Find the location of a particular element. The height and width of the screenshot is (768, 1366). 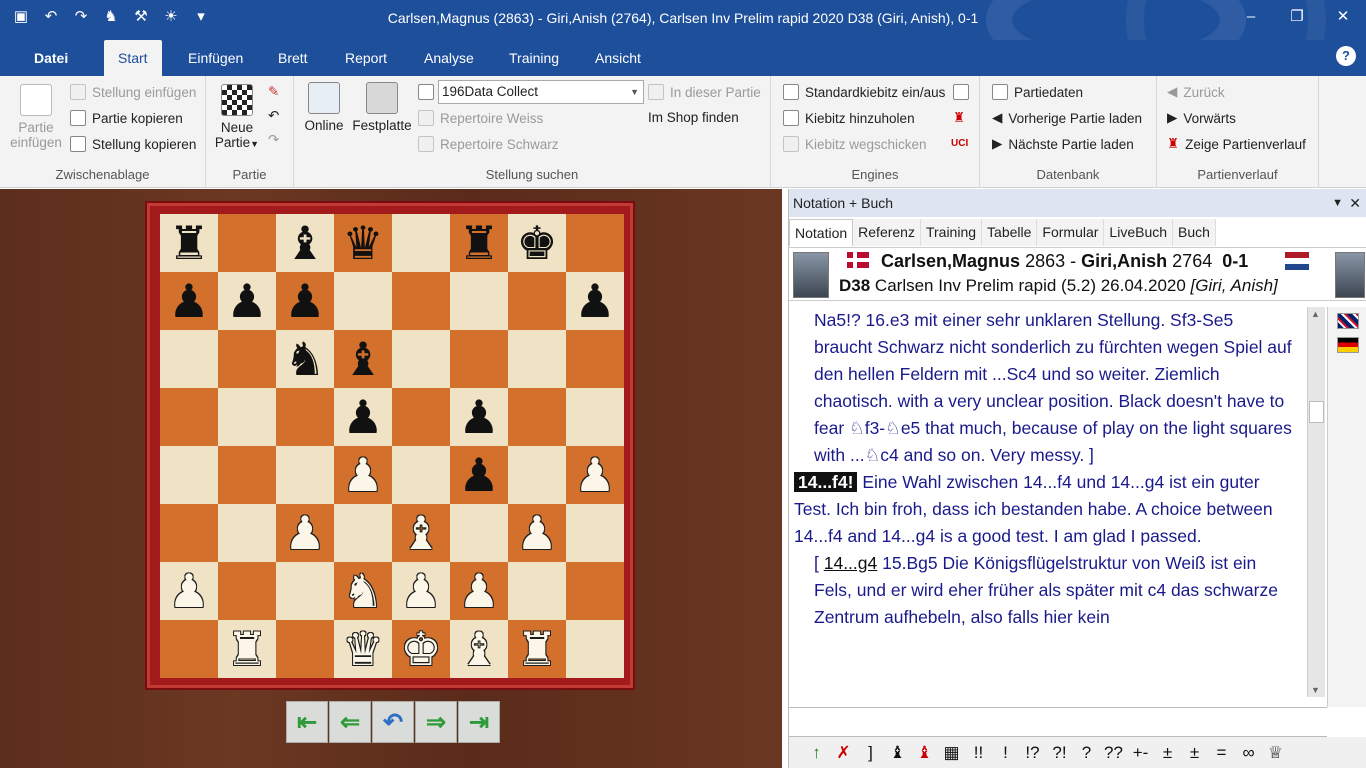

add-kibitzer-button: Kiebitz hinzuholen is located at coordinates (849, 118).